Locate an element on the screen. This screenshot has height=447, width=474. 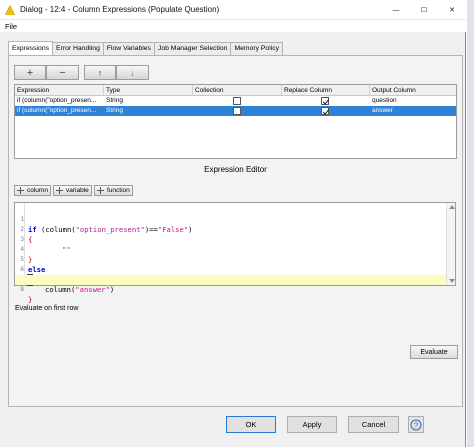
tab-expressions: Expressions is located at coordinates (31, 48).